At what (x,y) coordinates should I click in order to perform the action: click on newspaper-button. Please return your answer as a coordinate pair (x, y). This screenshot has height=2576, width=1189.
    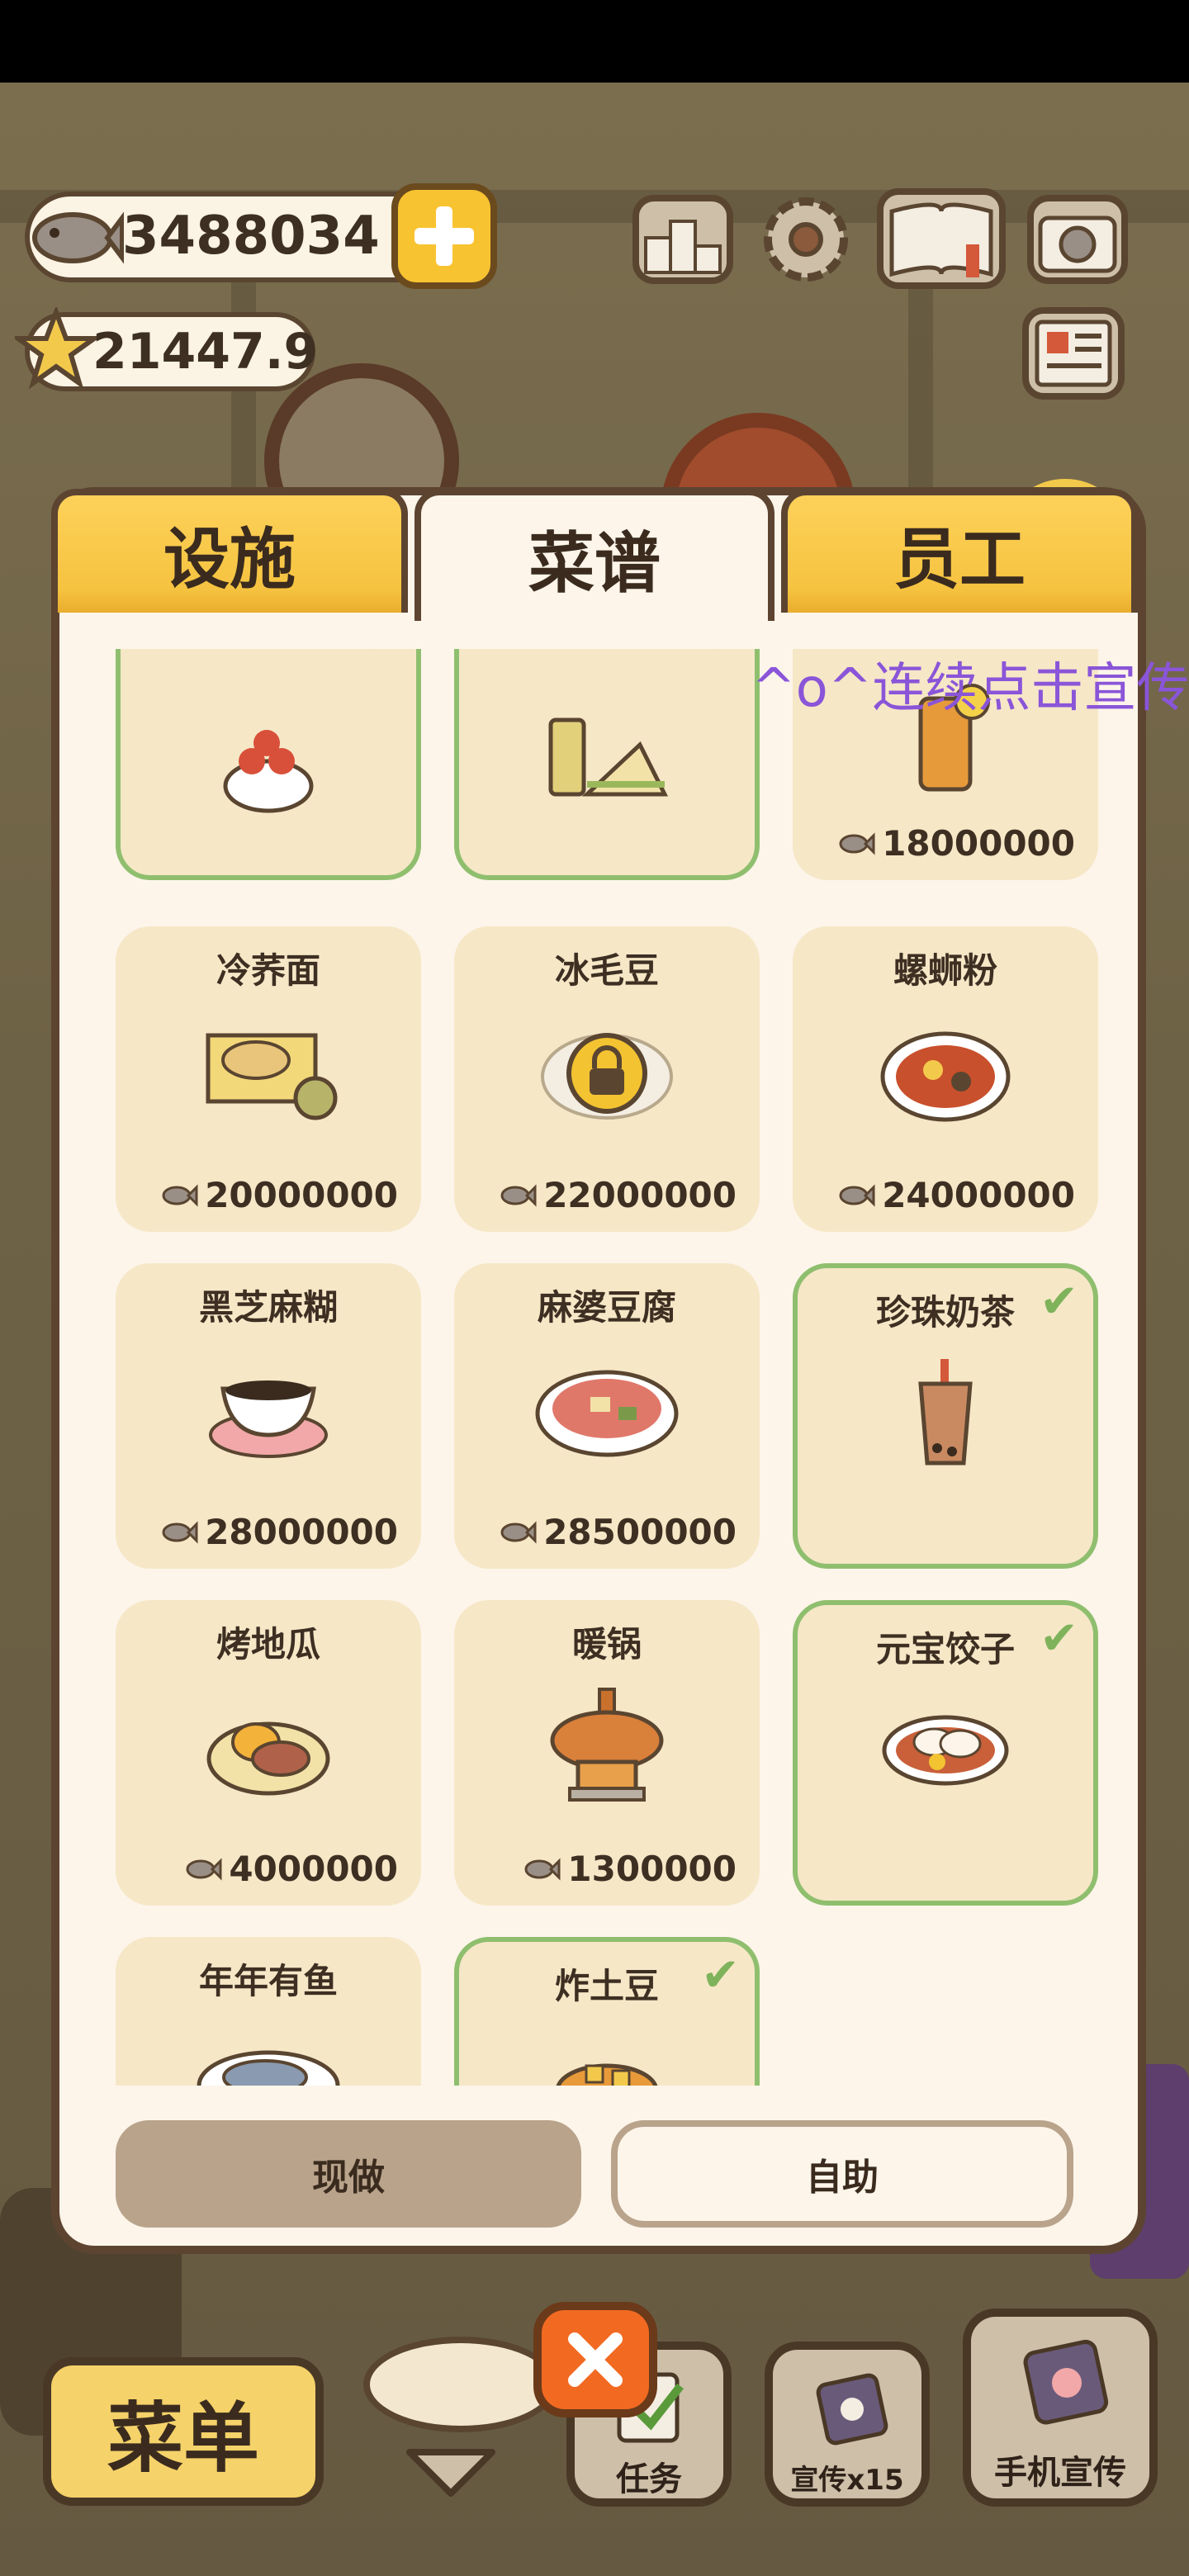
    Looking at the image, I should click on (1073, 353).